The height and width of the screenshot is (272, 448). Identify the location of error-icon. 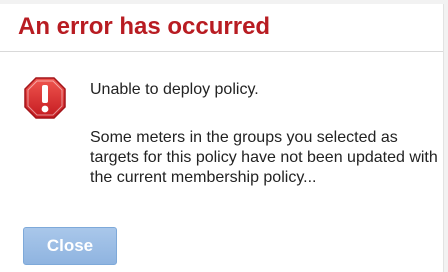
(45, 98).